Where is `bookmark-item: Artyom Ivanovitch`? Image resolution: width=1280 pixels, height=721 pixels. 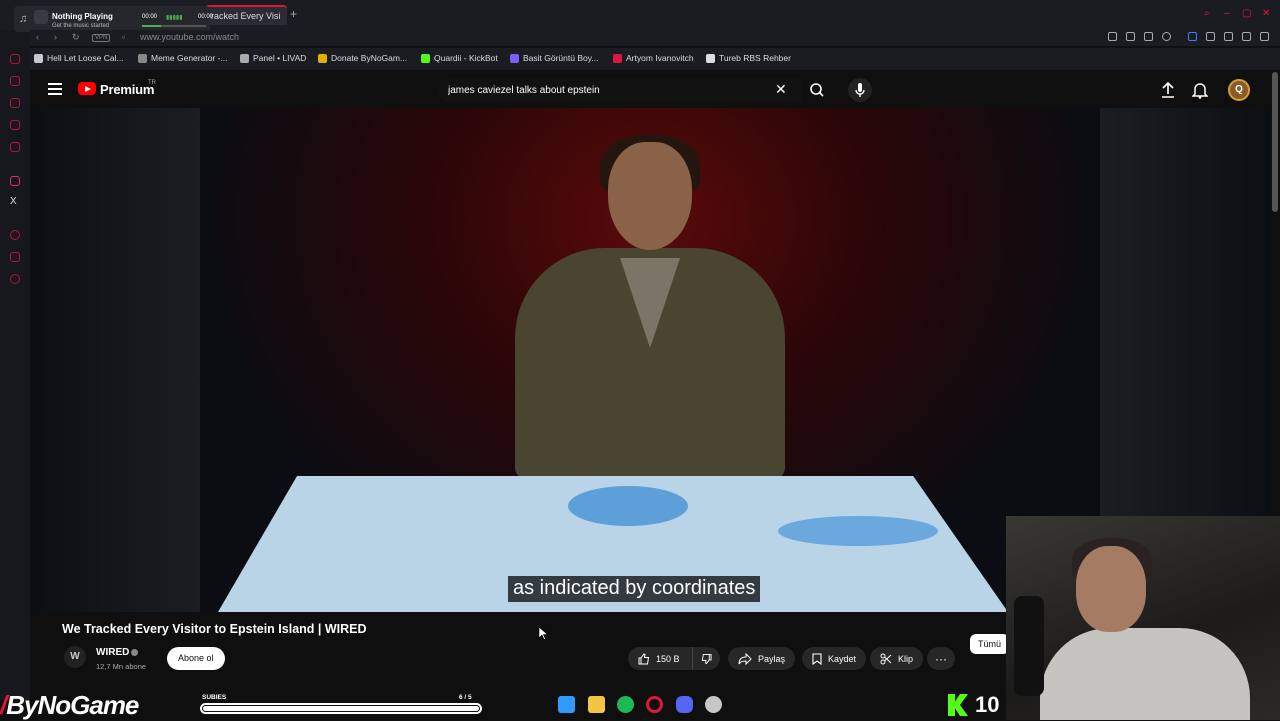
bookmark-item: Artyom Ivanovitch is located at coordinates (653, 58).